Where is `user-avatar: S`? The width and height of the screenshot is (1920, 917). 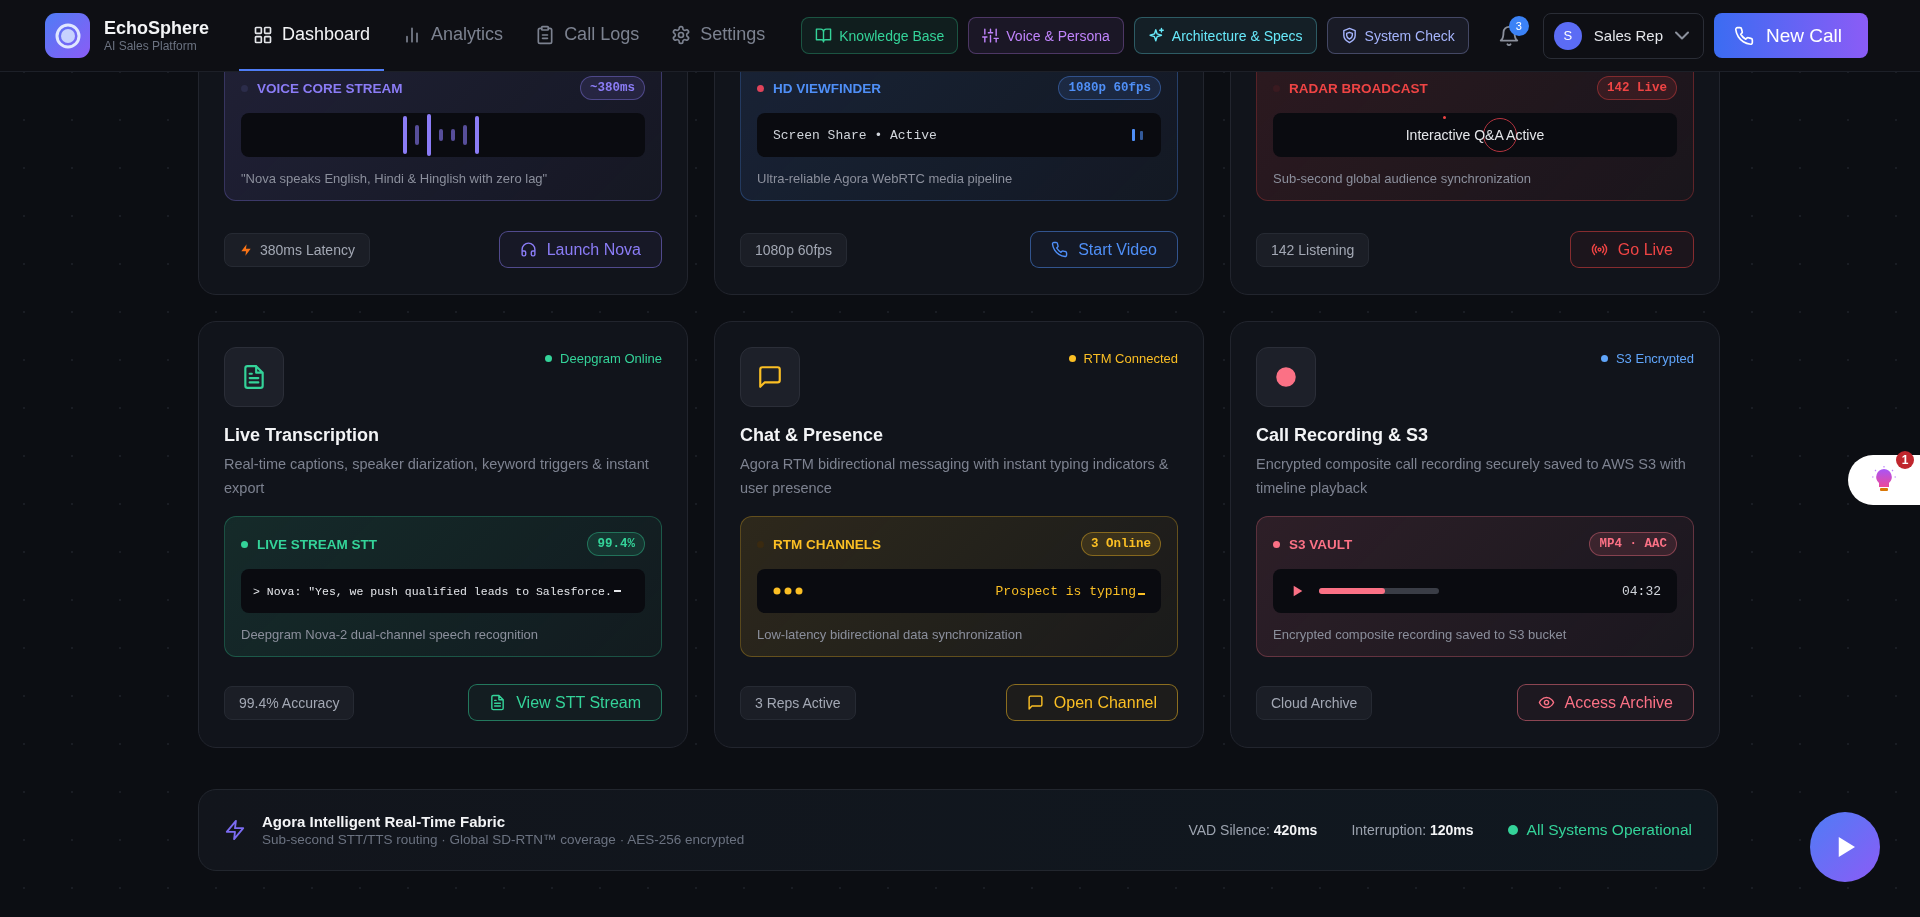 user-avatar: S is located at coordinates (1567, 35).